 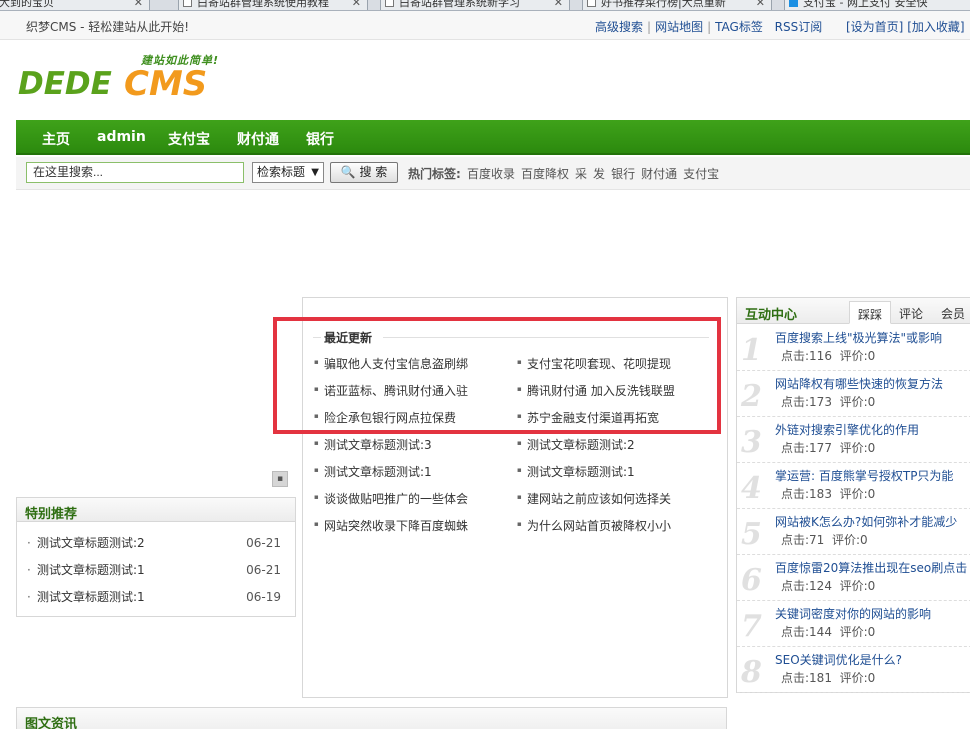 I want to click on browser-tab: 白寄站群管理系统使用教程 ✕, so click(x=273, y=5).